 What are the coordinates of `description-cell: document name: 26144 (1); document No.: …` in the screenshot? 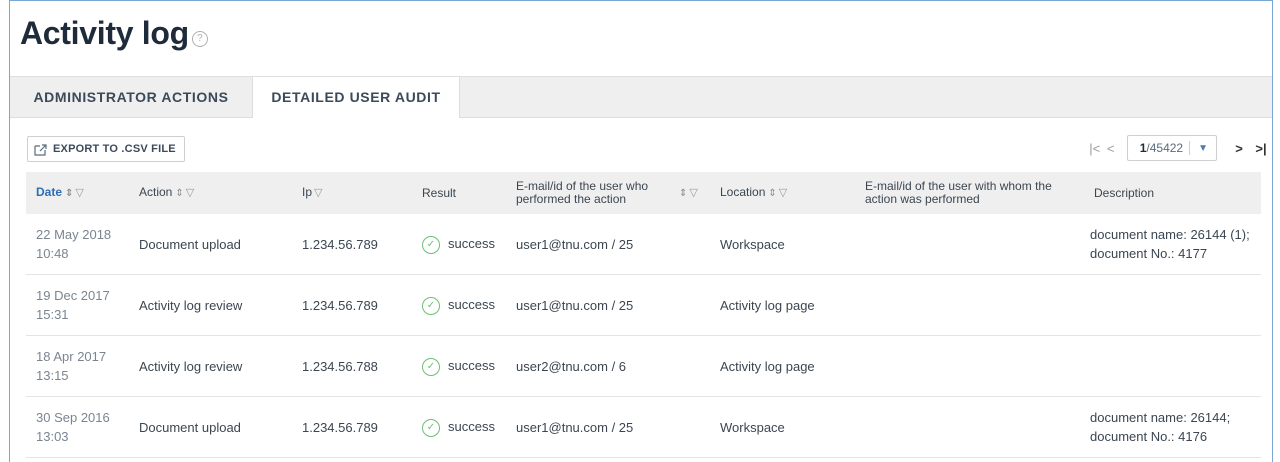 It's located at (1172, 244).